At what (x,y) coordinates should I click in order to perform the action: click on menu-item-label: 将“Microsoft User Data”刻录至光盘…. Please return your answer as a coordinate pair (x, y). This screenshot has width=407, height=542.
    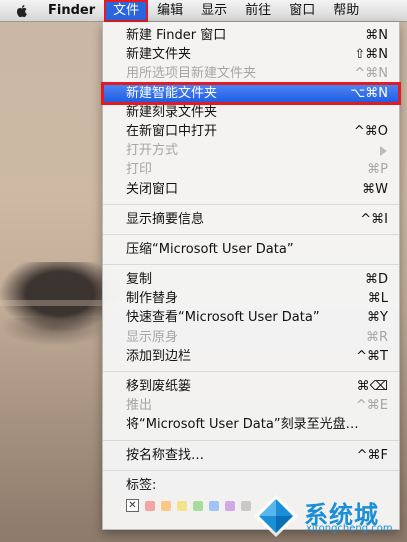
    Looking at the image, I should click on (242, 425).